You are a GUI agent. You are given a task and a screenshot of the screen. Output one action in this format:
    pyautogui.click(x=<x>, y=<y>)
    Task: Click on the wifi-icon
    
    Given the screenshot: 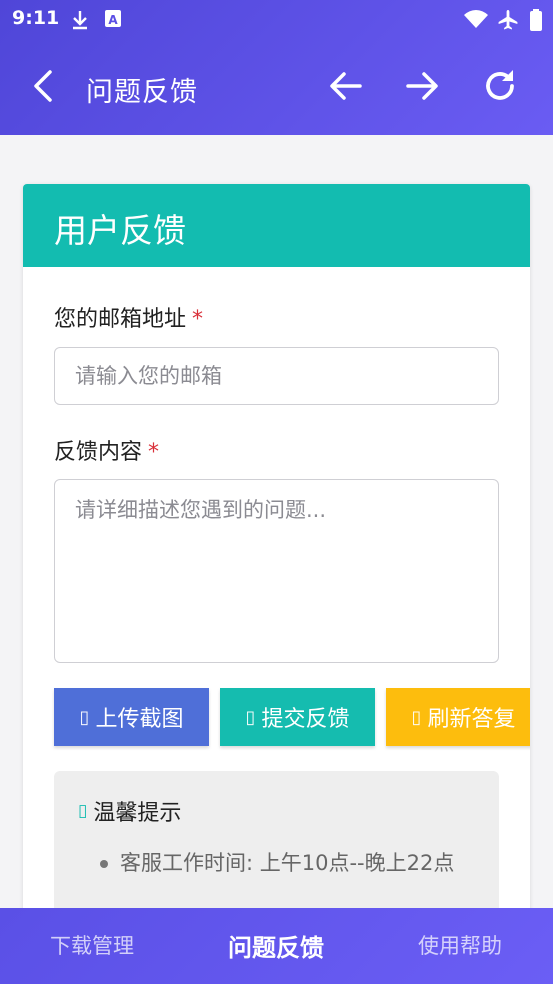 What is the action you would take?
    pyautogui.click(x=476, y=21)
    